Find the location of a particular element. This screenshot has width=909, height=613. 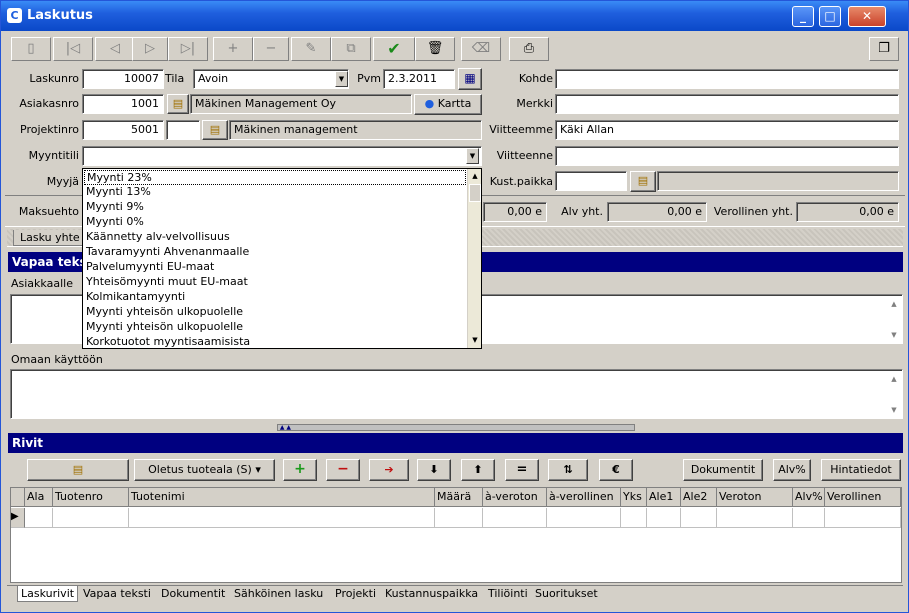

column-header: à-veroton is located at coordinates (515, 497).